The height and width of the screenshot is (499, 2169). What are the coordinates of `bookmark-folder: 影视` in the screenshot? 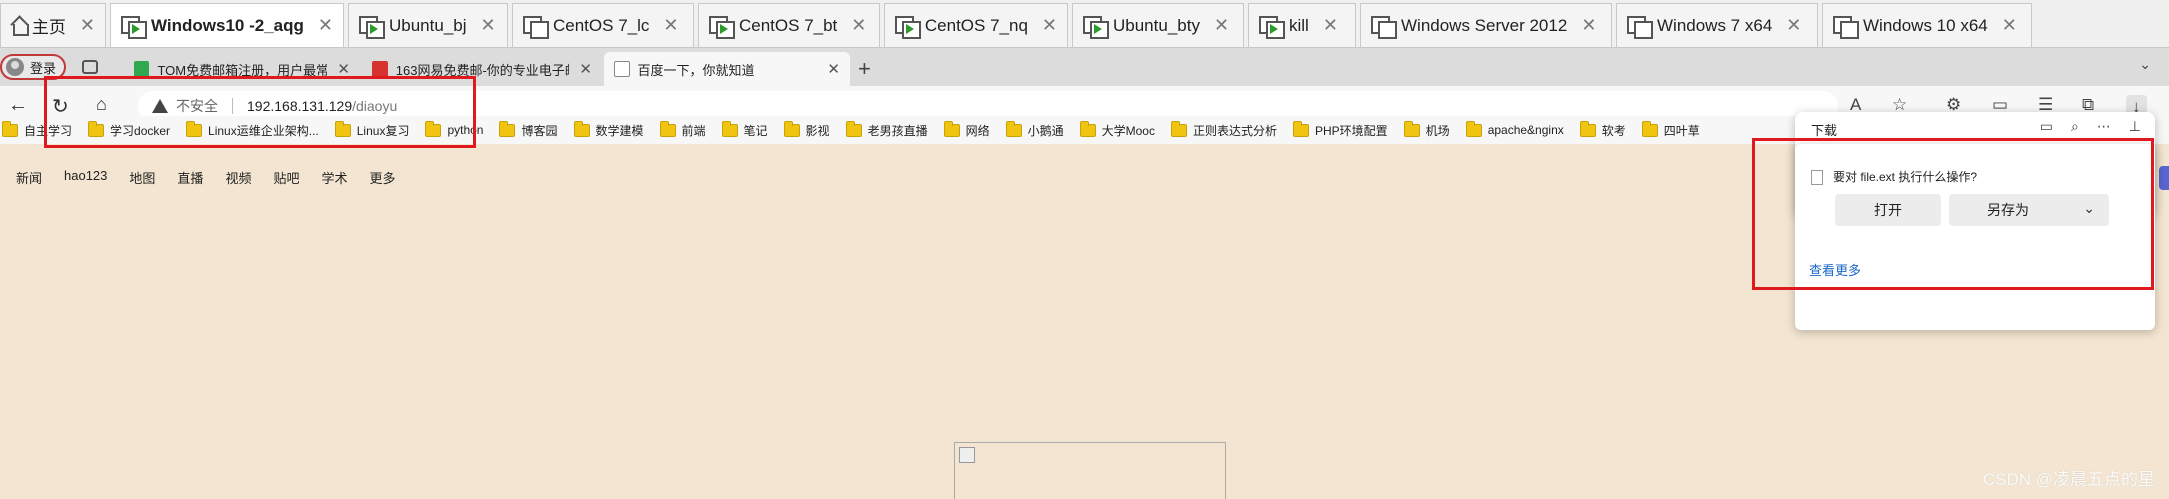 It's located at (806, 129).